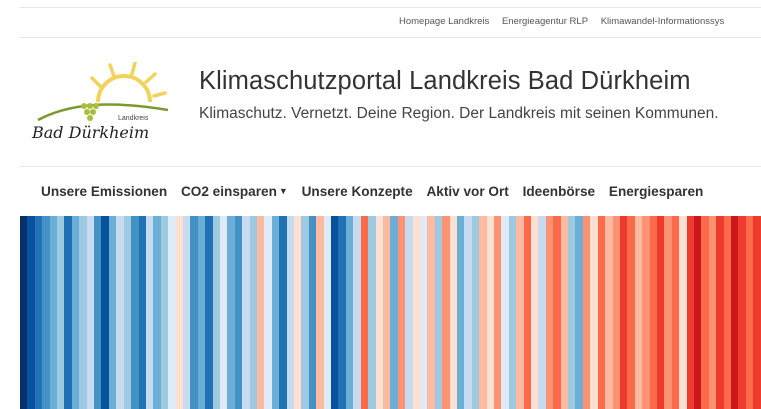 The height and width of the screenshot is (409, 761). I want to click on nav-unsere-emissionen: Unsere Emissionen, so click(104, 191).